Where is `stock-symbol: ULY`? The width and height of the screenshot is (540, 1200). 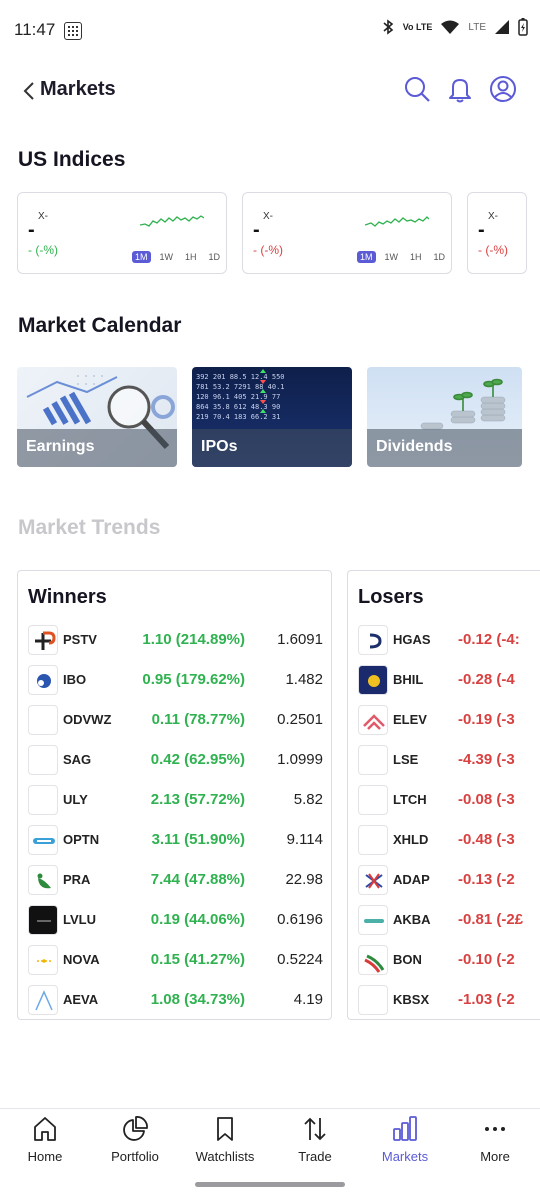
stock-symbol: ULY is located at coordinates (75, 799).